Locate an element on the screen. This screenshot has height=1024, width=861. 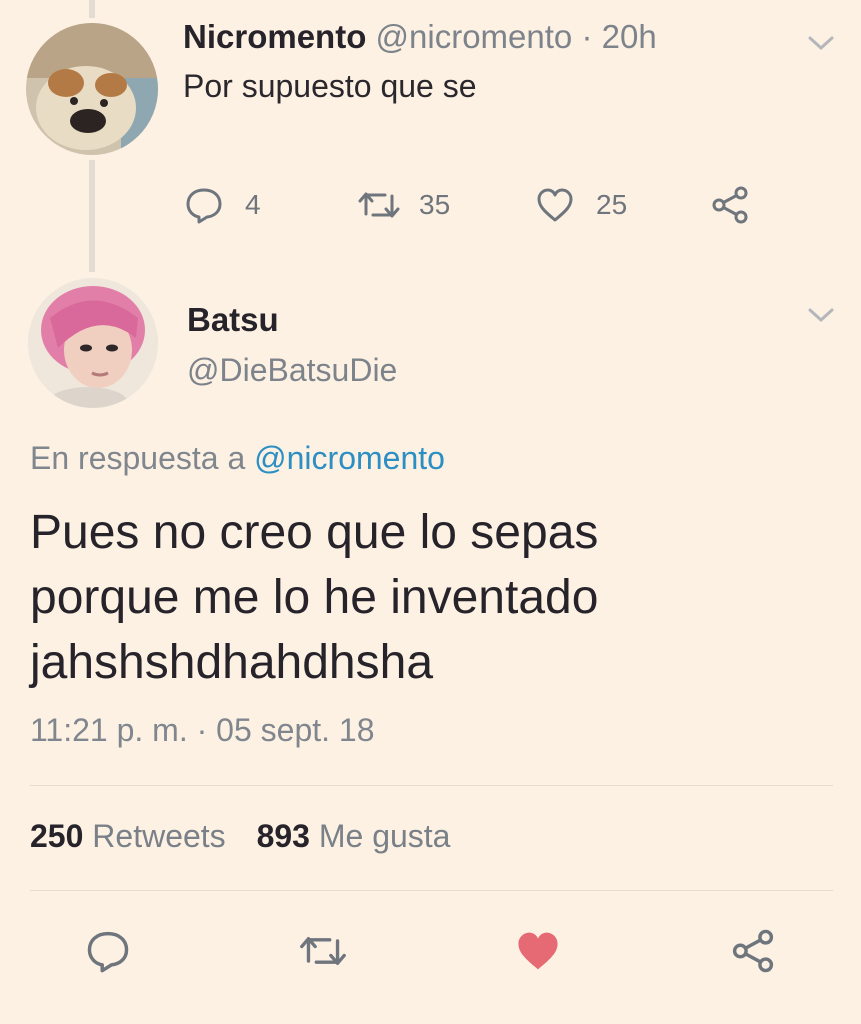
author-name: Batsu is located at coordinates (233, 320).